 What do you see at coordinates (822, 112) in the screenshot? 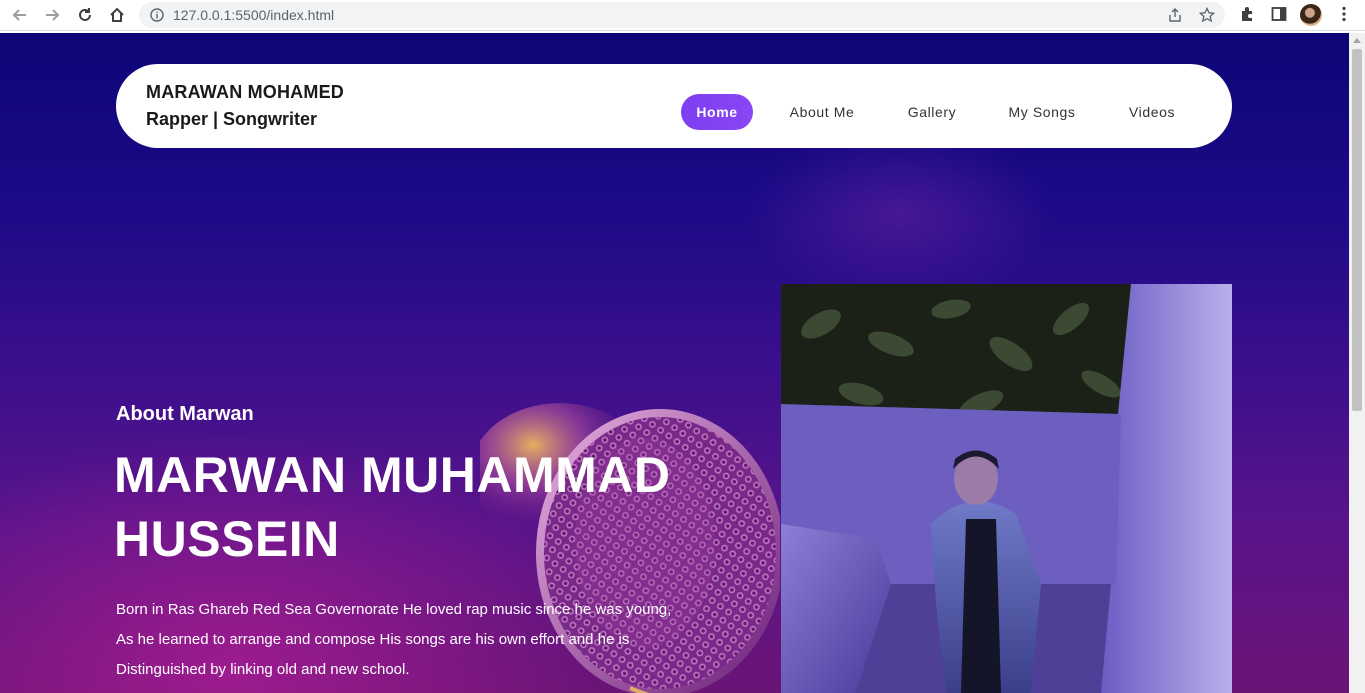
I see `nav-about-me: About Me` at bounding box center [822, 112].